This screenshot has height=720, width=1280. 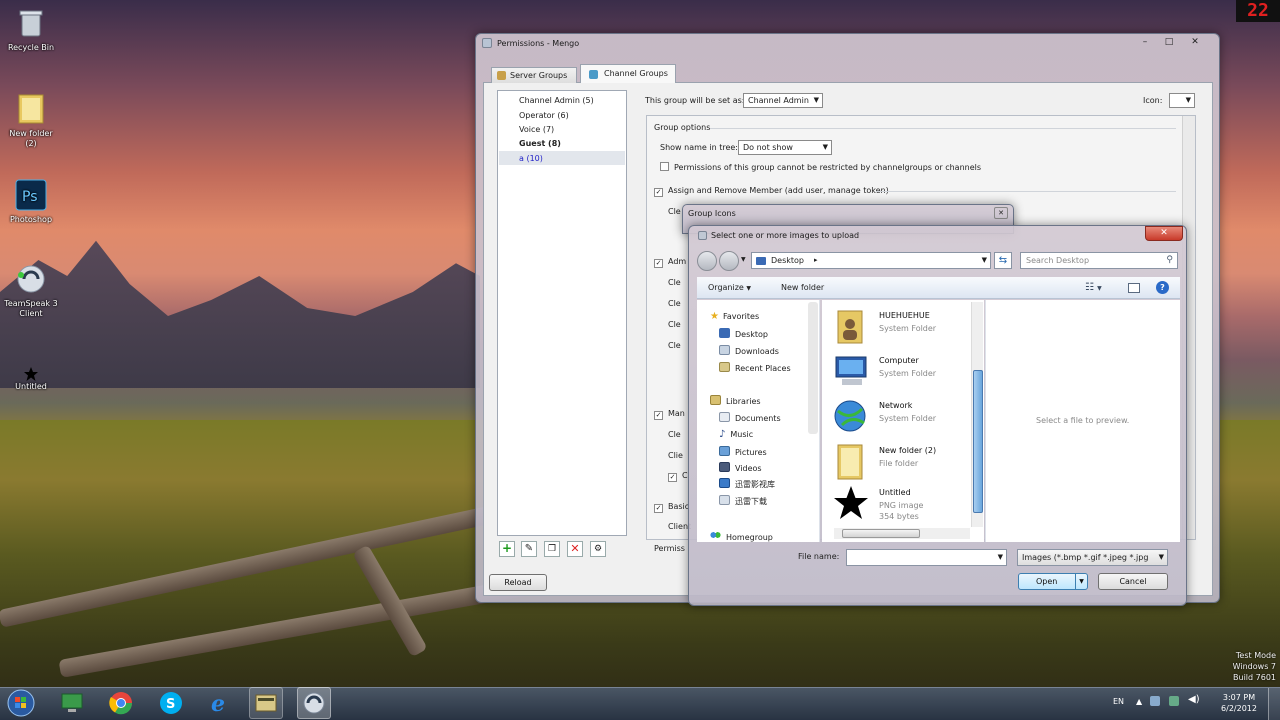 What do you see at coordinates (1053, 581) in the screenshot?
I see `open-button: Open ▼` at bounding box center [1053, 581].